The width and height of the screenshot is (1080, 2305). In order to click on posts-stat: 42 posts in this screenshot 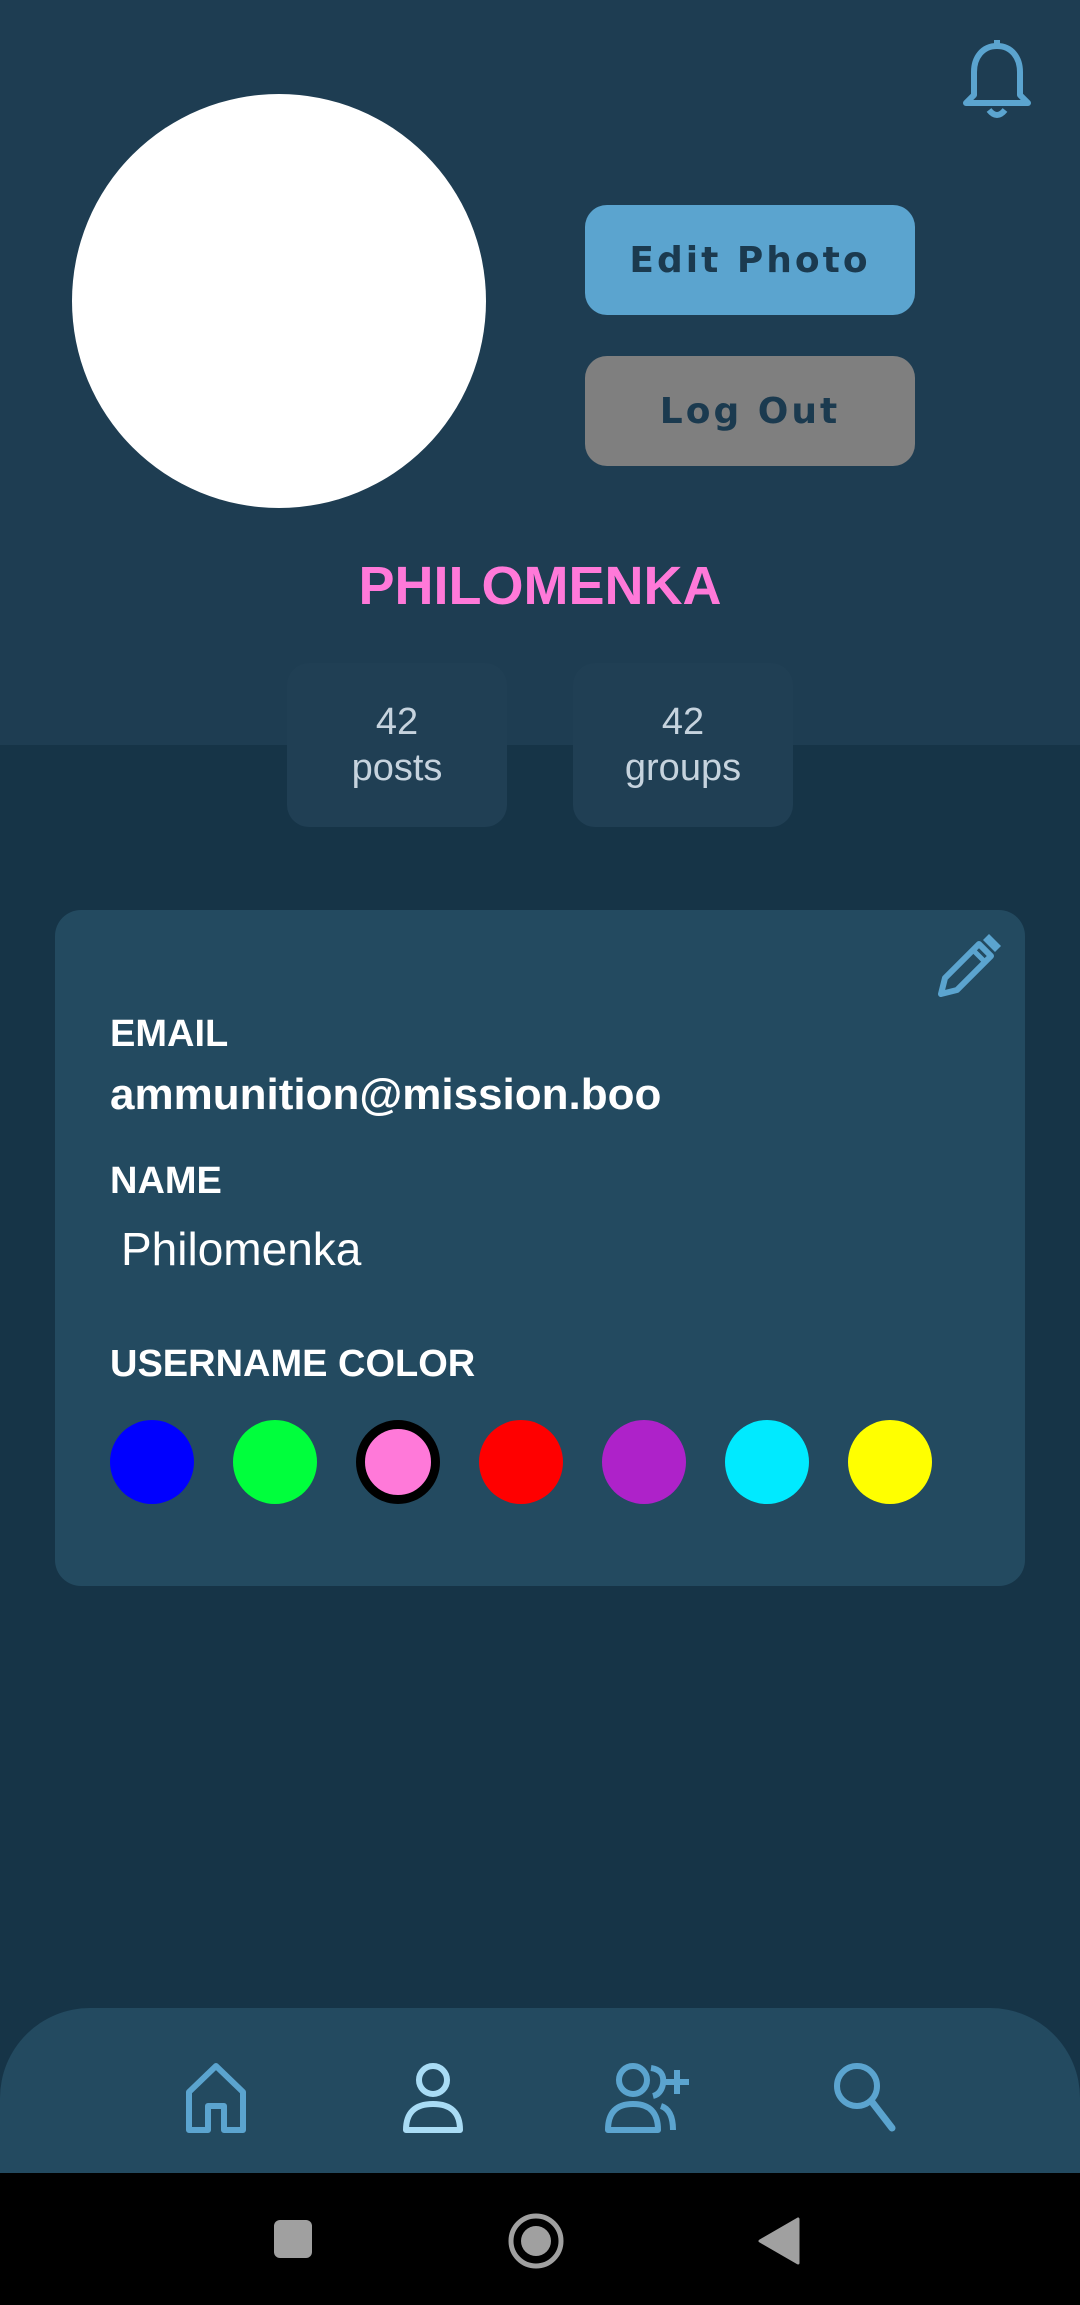, I will do `click(397, 745)`.